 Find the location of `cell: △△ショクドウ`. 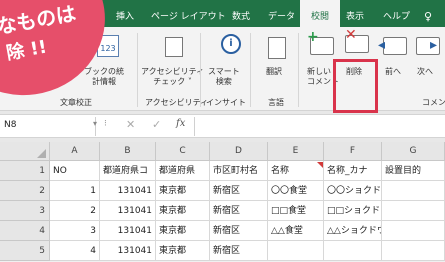

cell: △△ショクドウ is located at coordinates (353, 231).